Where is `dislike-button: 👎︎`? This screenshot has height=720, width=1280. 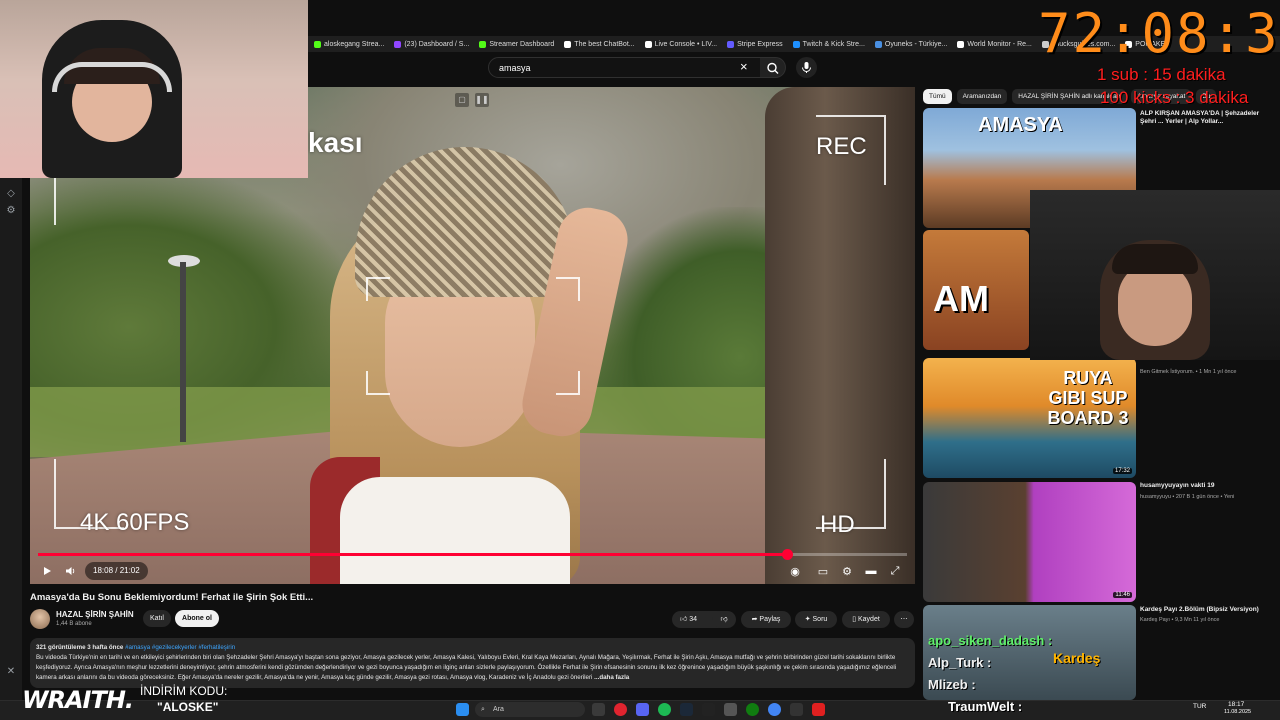 dislike-button: 👎︎ is located at coordinates (724, 619).